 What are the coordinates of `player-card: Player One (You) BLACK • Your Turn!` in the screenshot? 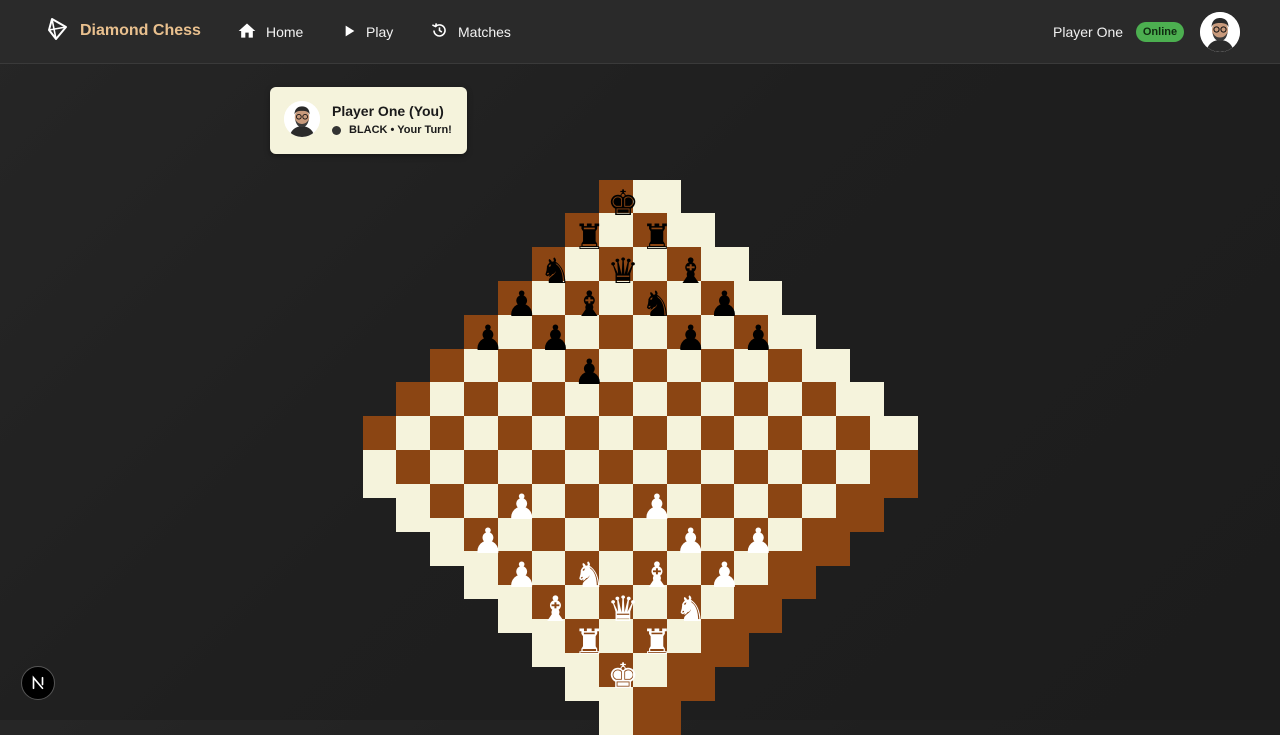 It's located at (368, 120).